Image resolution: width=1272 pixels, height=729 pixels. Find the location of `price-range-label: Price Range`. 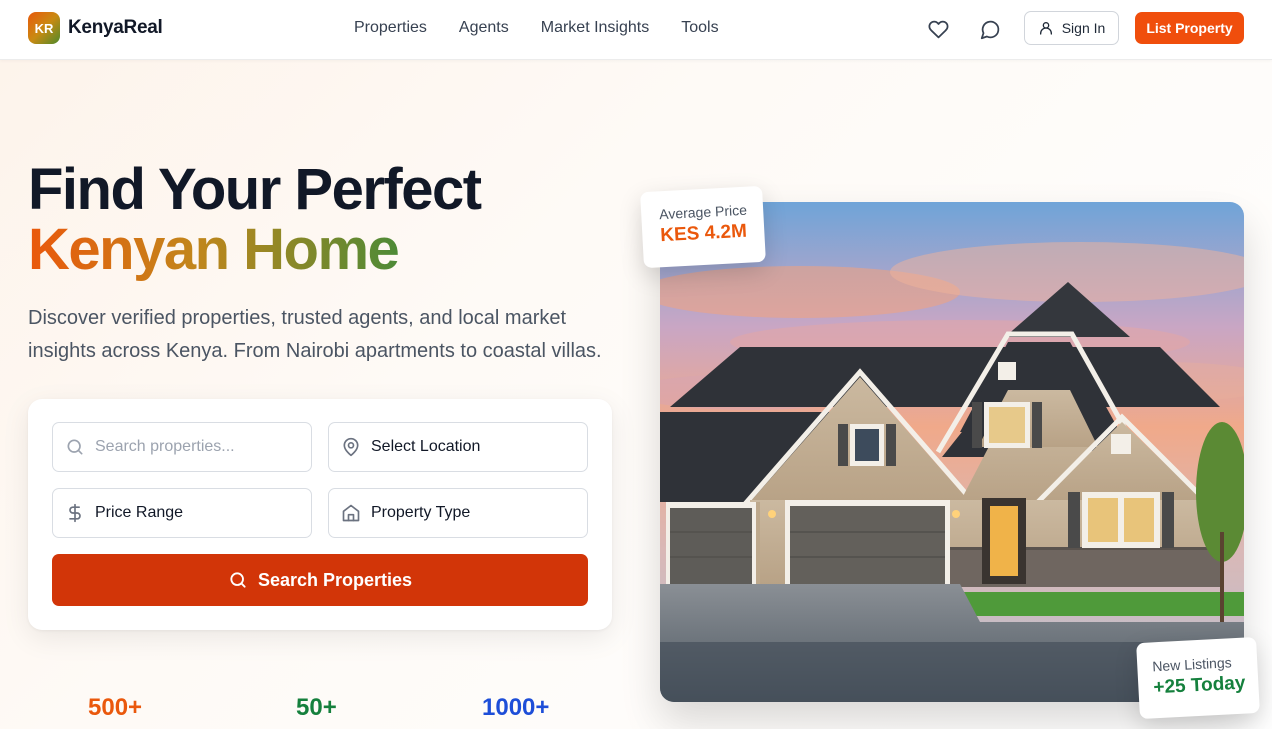

price-range-label: Price Range is located at coordinates (139, 512).